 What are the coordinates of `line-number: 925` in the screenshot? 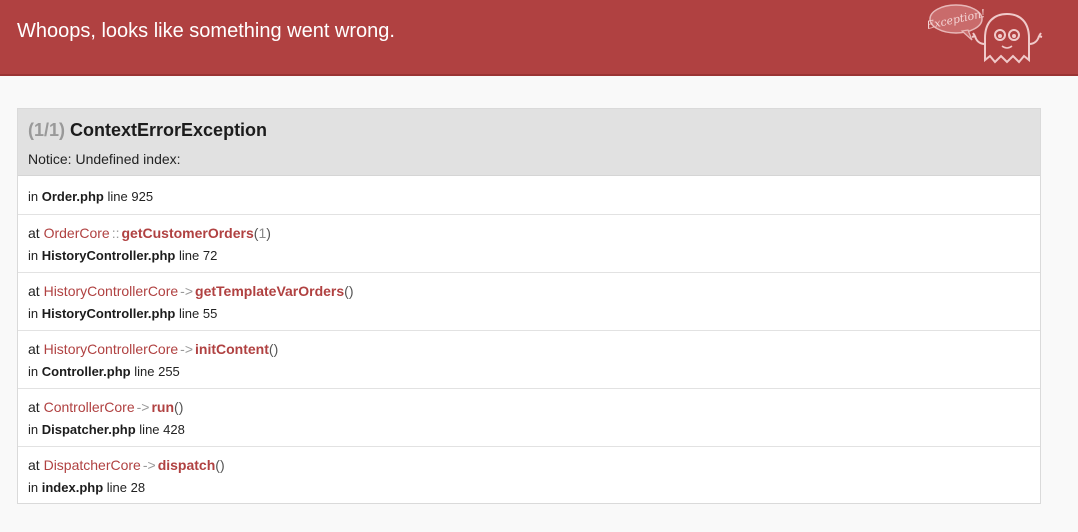 It's located at (142, 196).